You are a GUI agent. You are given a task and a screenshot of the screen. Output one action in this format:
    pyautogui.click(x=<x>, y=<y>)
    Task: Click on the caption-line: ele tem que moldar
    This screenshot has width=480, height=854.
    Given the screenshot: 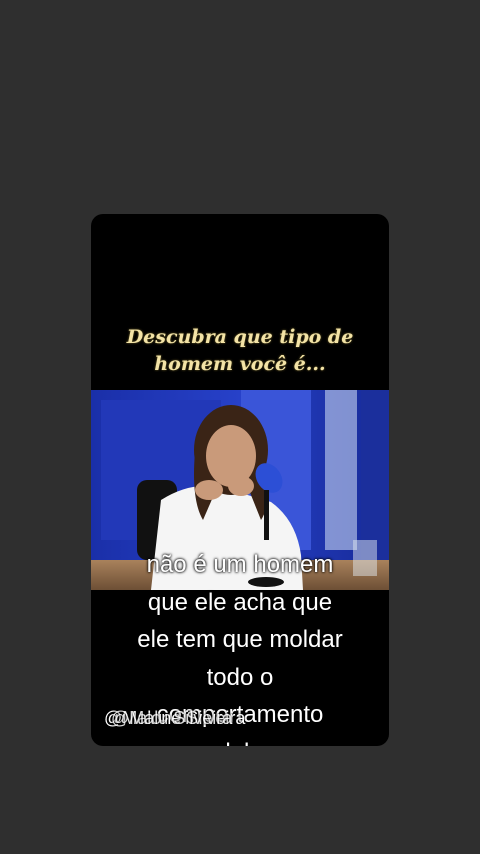 What is the action you would take?
    pyautogui.click(x=240, y=639)
    